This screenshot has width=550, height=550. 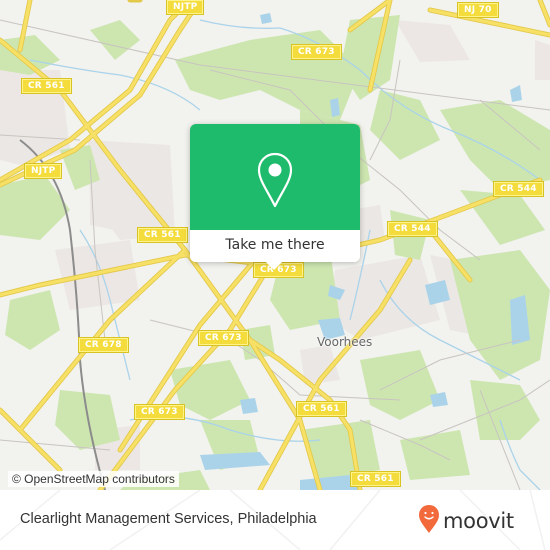 What do you see at coordinates (429, 521) in the screenshot?
I see `moovit-pin-icon` at bounding box center [429, 521].